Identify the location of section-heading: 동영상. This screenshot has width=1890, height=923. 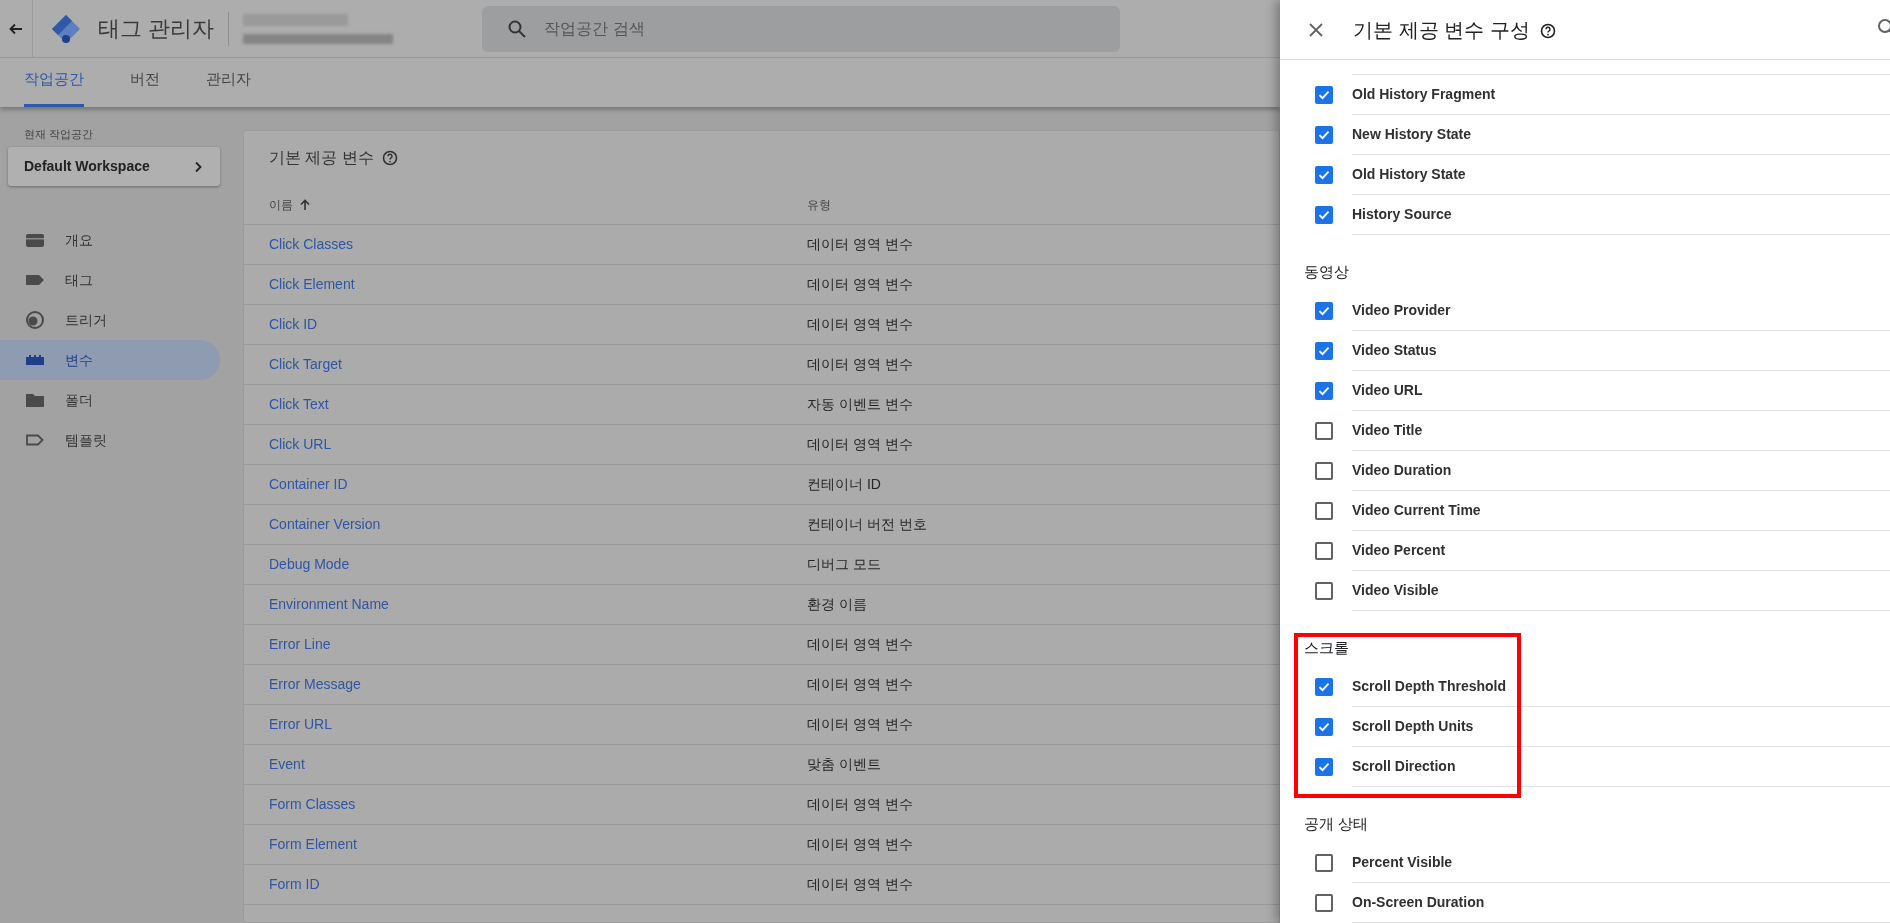
(1326, 271).